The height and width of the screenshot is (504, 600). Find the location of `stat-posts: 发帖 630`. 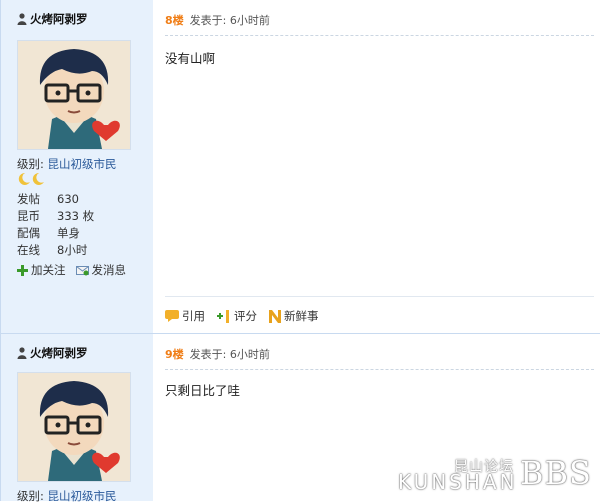

stat-posts: 发帖 630 is located at coordinates (55, 199).